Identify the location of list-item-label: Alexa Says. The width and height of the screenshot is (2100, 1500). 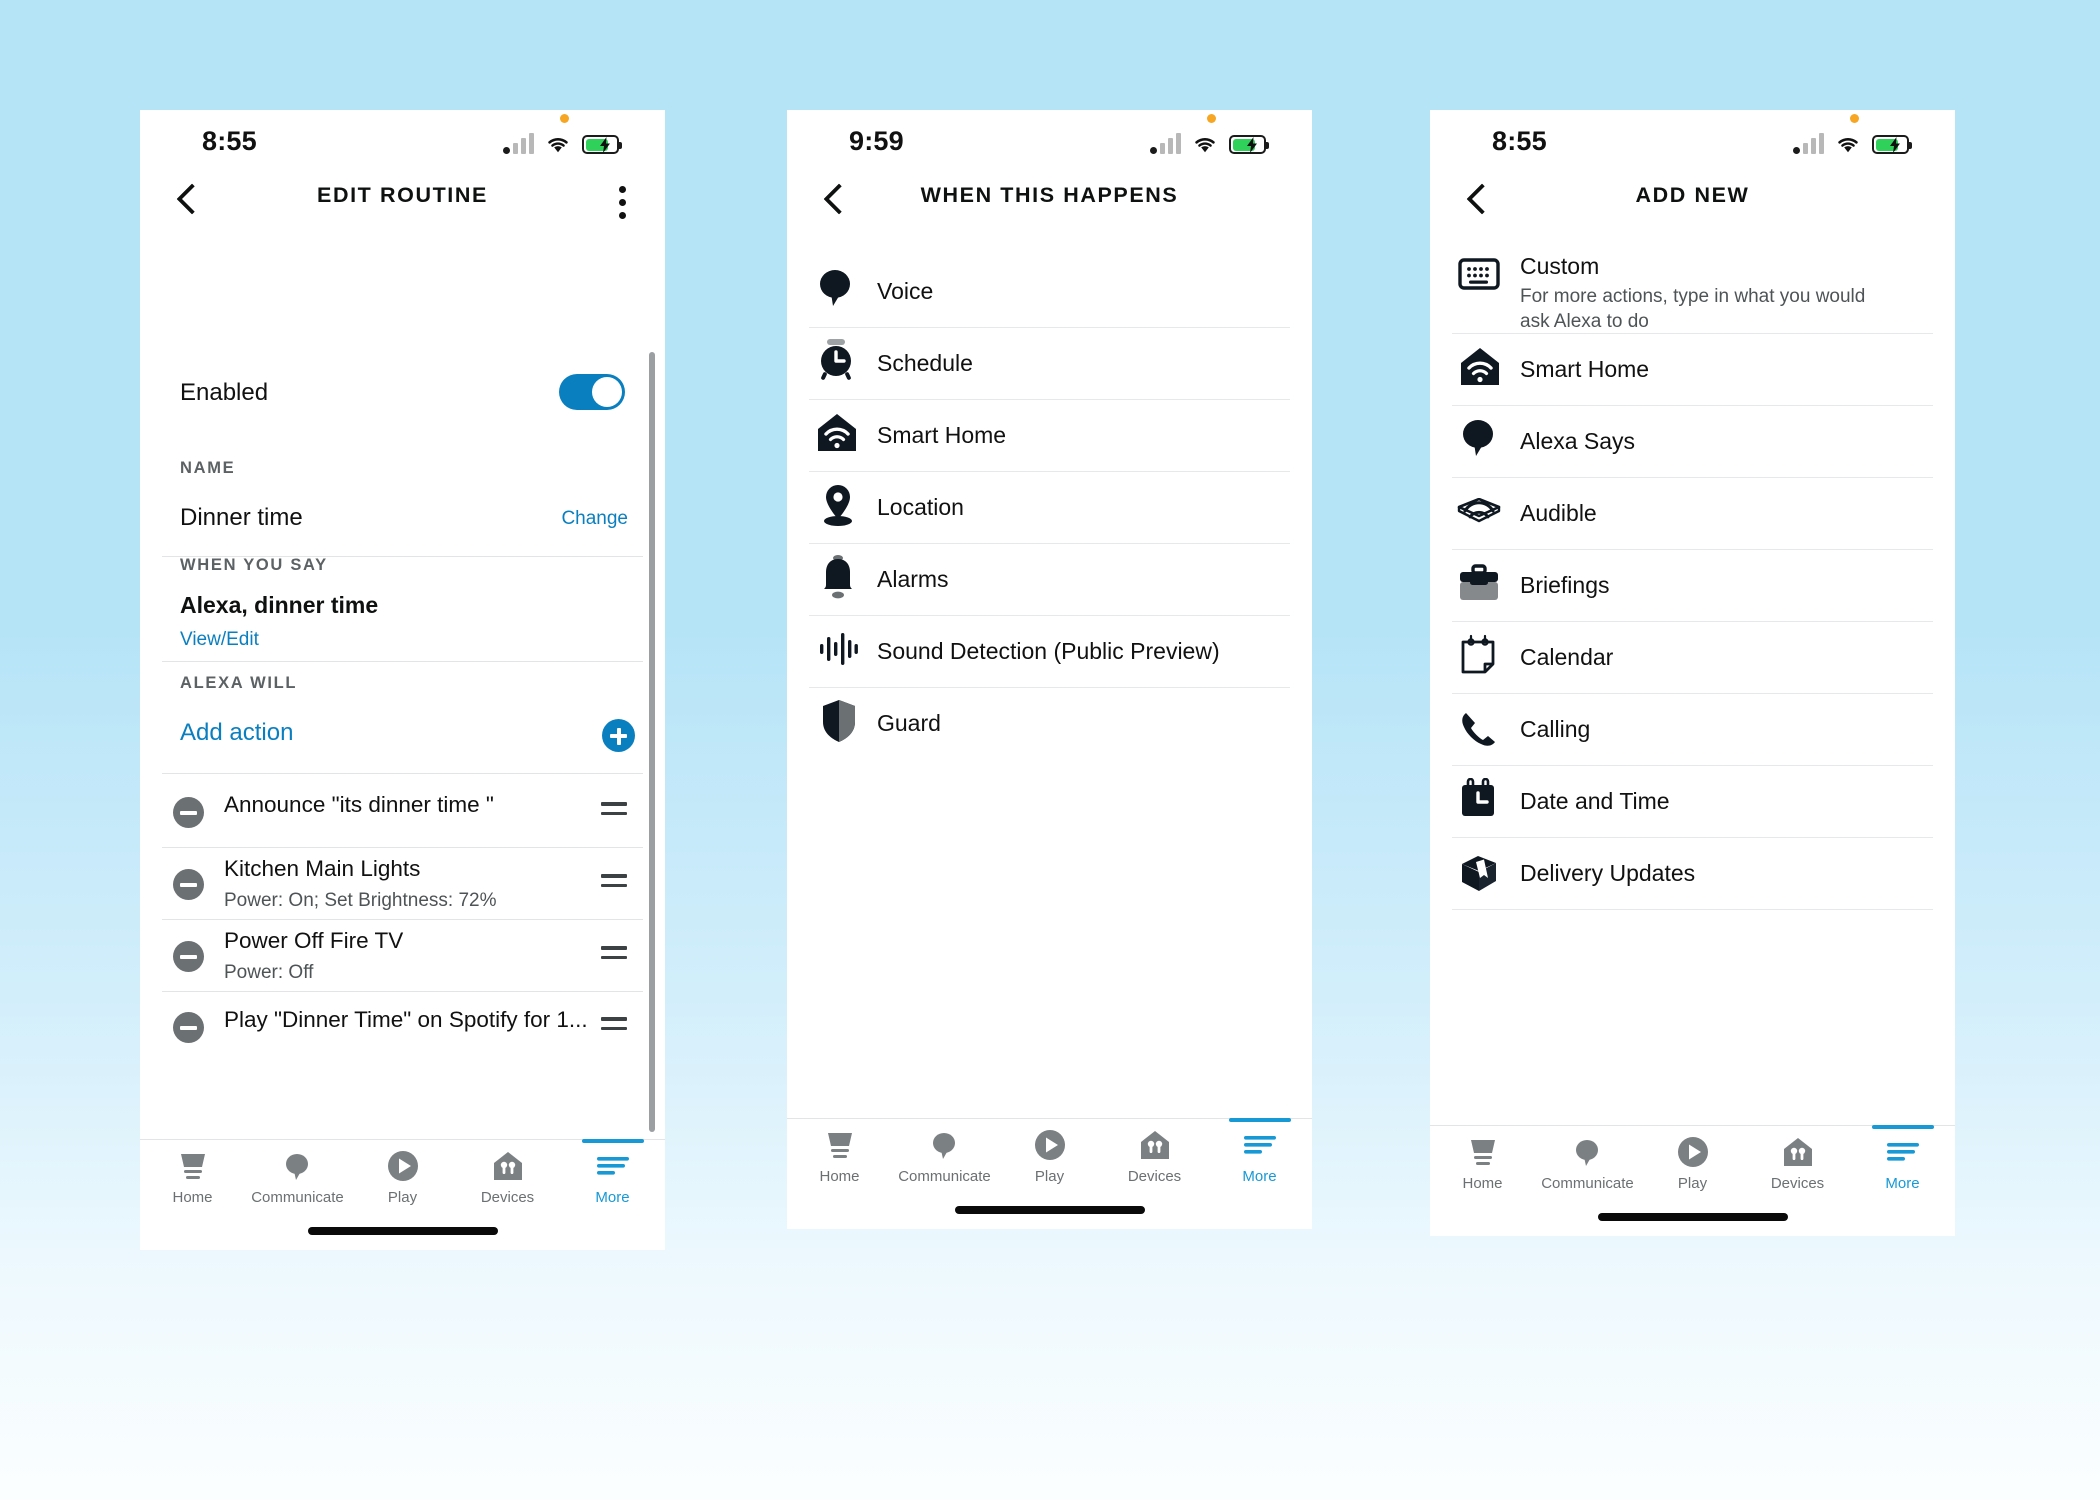
(1578, 441).